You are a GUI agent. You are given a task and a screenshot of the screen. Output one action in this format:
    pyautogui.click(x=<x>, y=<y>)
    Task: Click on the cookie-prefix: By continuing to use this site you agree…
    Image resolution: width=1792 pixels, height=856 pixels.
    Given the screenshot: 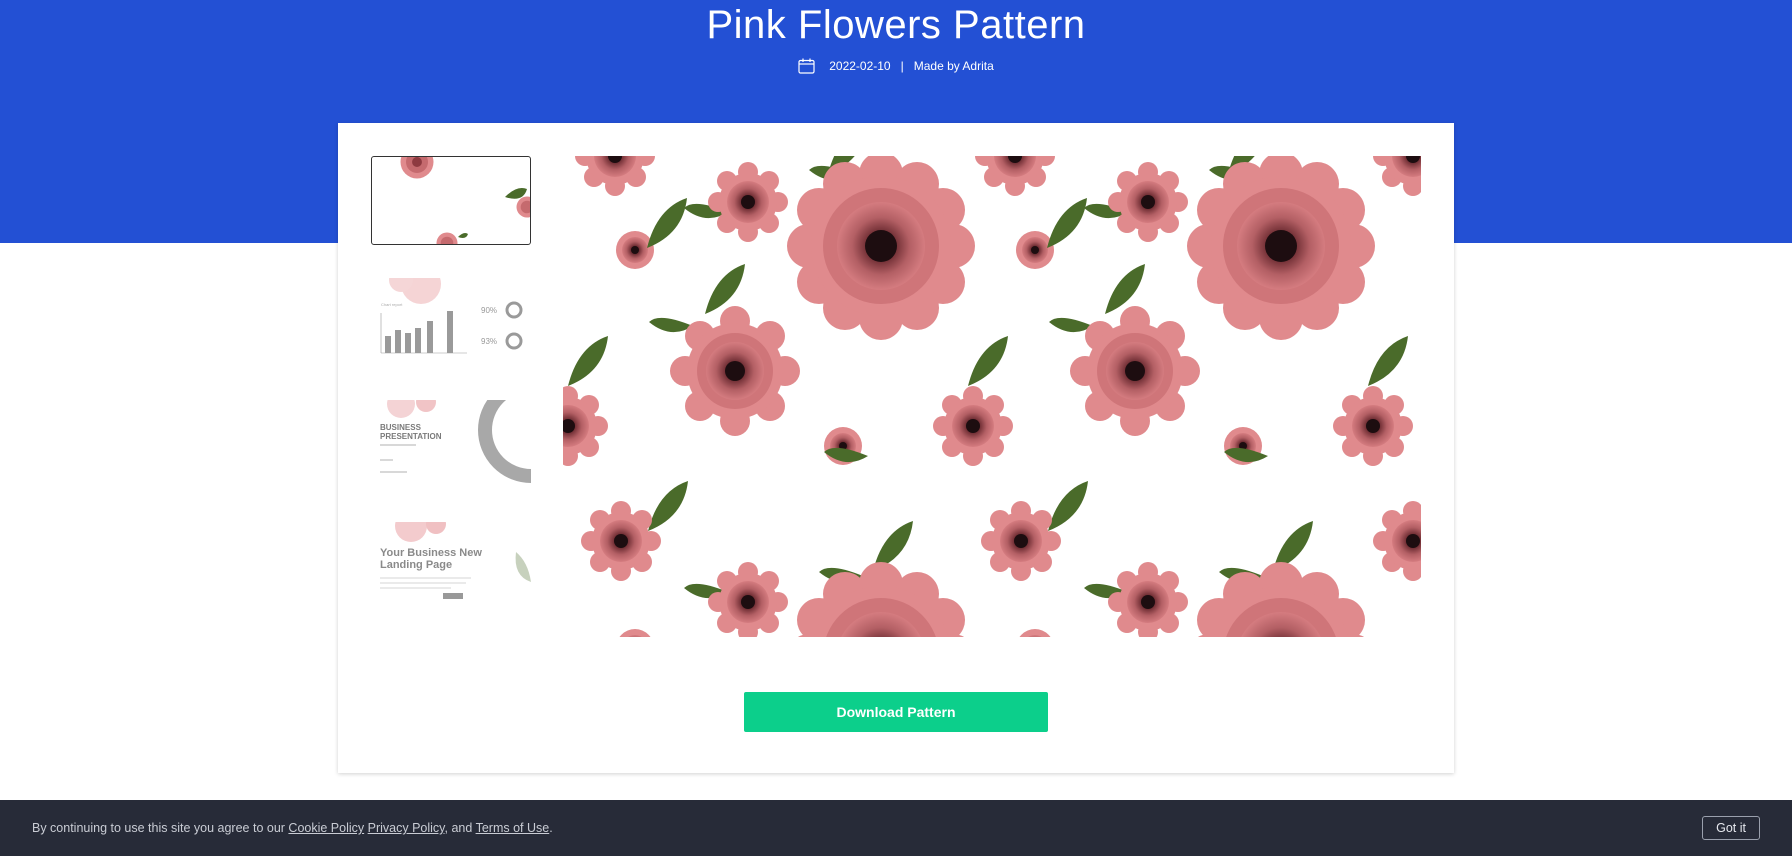 What is the action you would take?
    pyautogui.click(x=158, y=828)
    